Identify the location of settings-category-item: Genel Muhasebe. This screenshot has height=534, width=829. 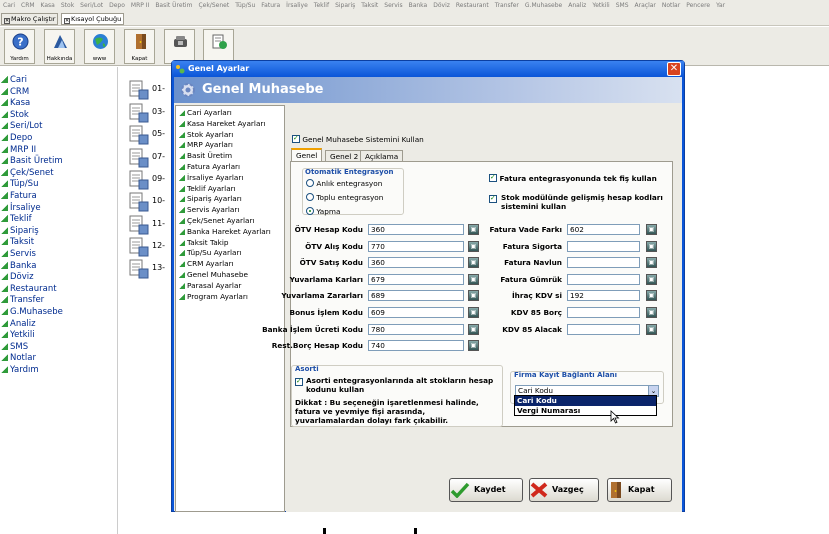
(213, 275).